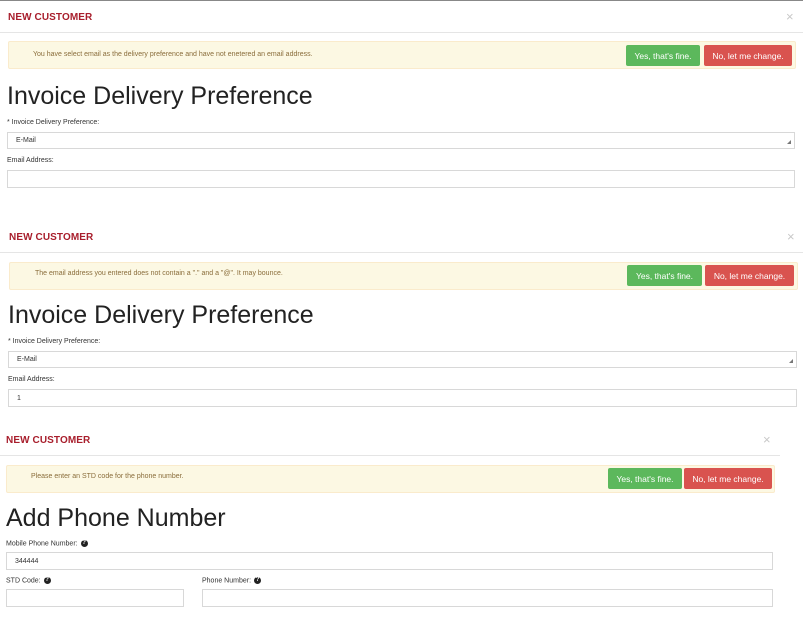  What do you see at coordinates (47, 543) in the screenshot?
I see `mobile-phone-label: Mobile Phone Number:?` at bounding box center [47, 543].